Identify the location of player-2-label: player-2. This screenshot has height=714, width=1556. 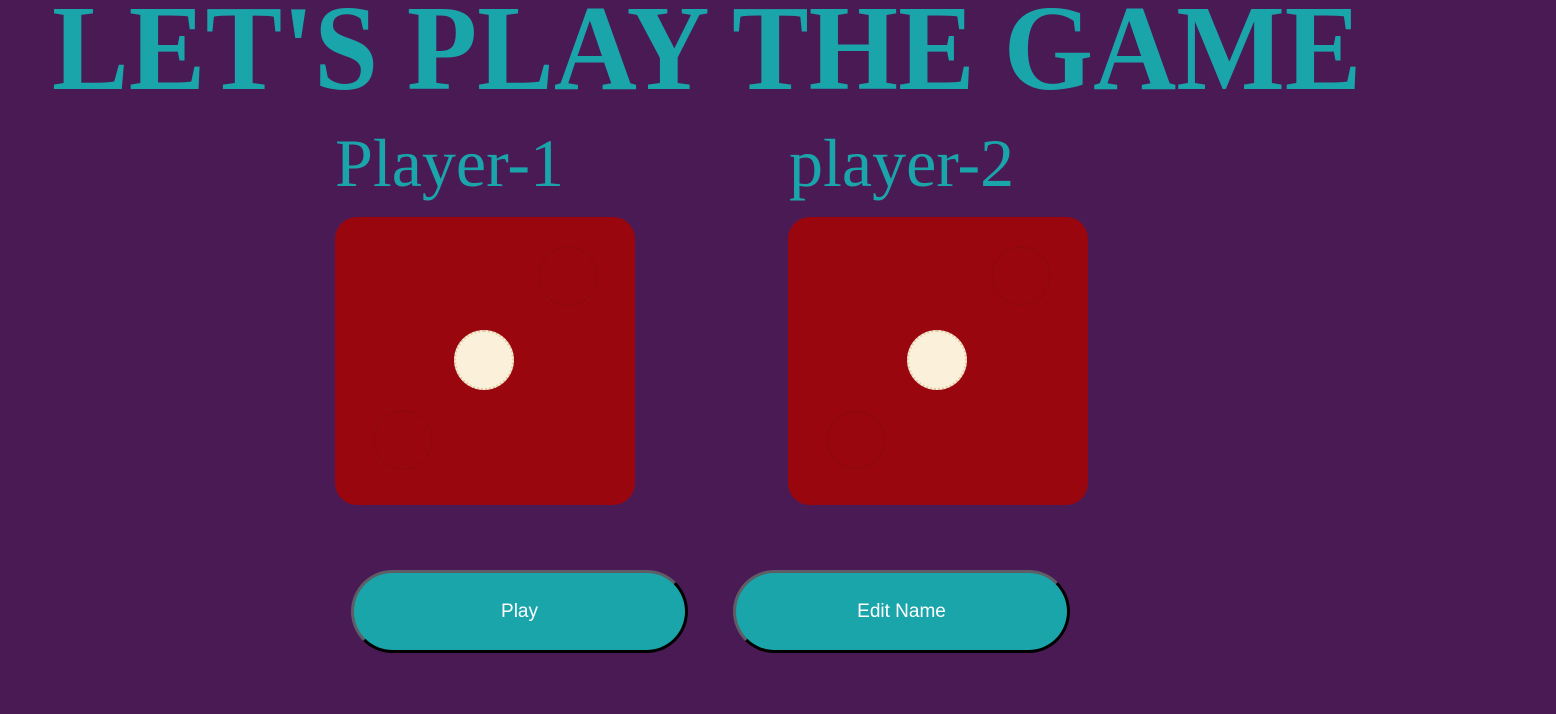
(902, 163).